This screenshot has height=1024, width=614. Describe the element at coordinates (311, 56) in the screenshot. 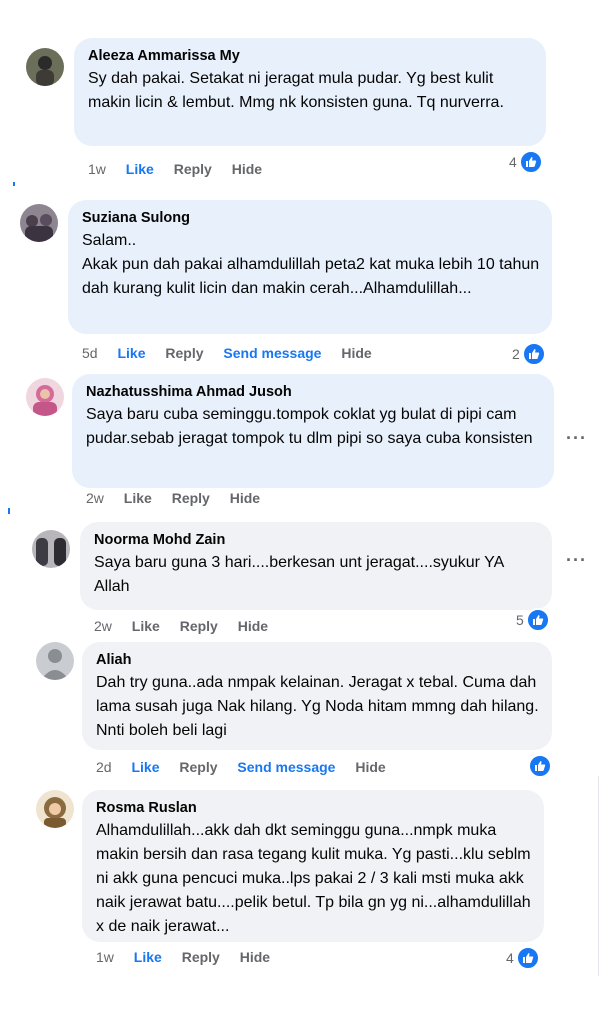

I see `commenter-name: Aleeza Ammarissa My` at that location.